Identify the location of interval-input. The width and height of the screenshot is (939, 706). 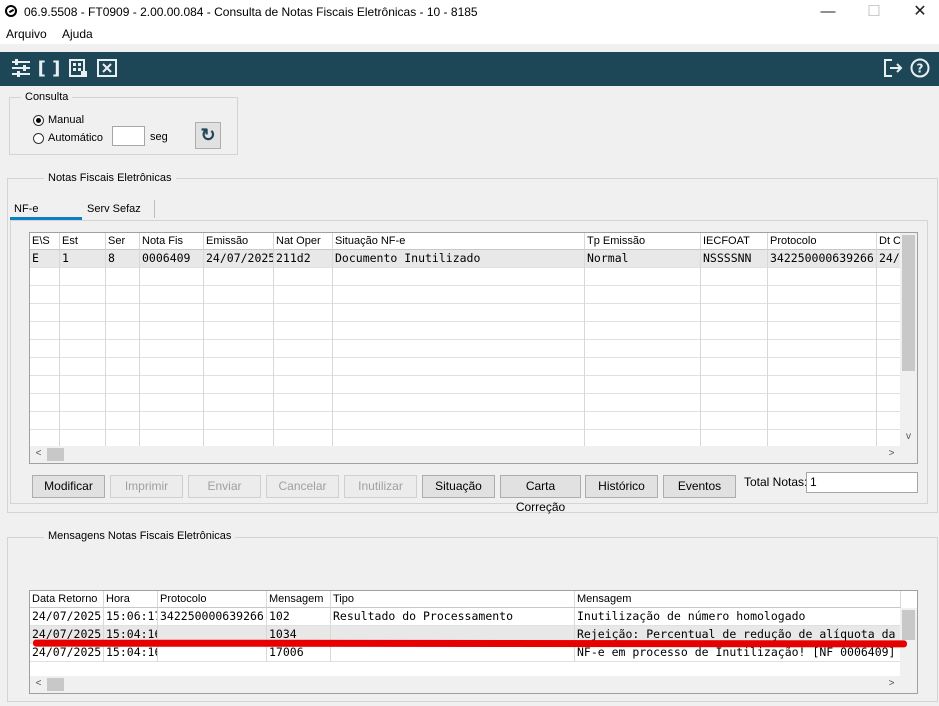
(128, 136).